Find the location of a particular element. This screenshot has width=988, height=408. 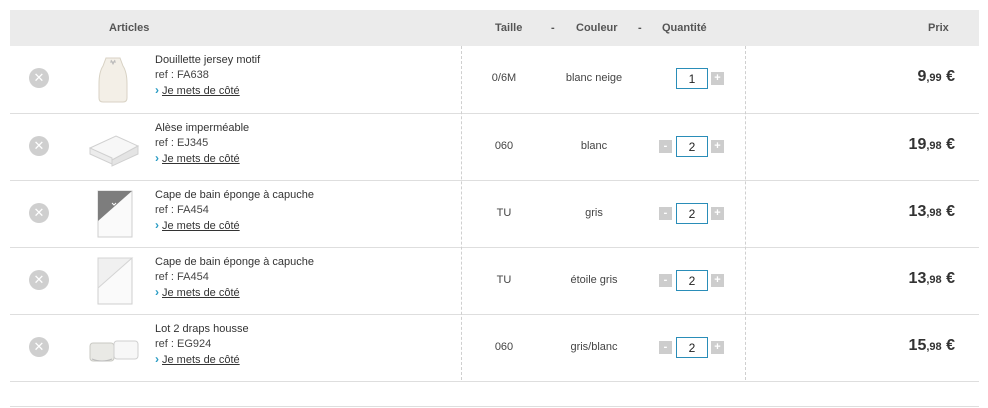

product-ref: ref : EG924 is located at coordinates (183, 344).